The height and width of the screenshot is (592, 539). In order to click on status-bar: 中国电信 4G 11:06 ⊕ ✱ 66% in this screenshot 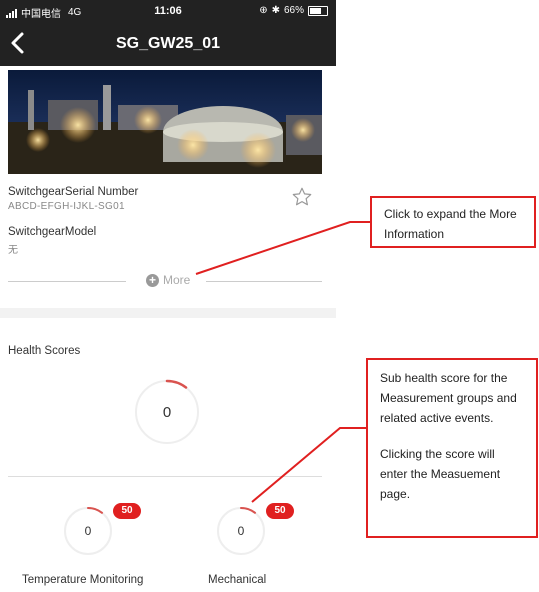, I will do `click(168, 11)`.